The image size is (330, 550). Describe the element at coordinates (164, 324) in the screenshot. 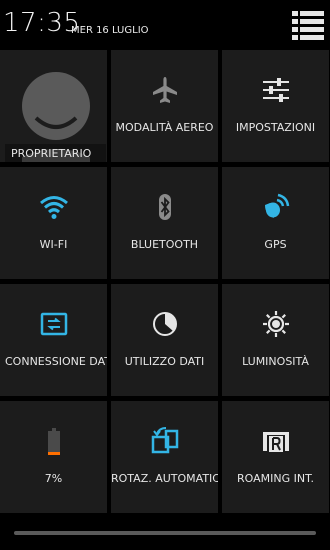

I see `data-usage-icon` at that location.